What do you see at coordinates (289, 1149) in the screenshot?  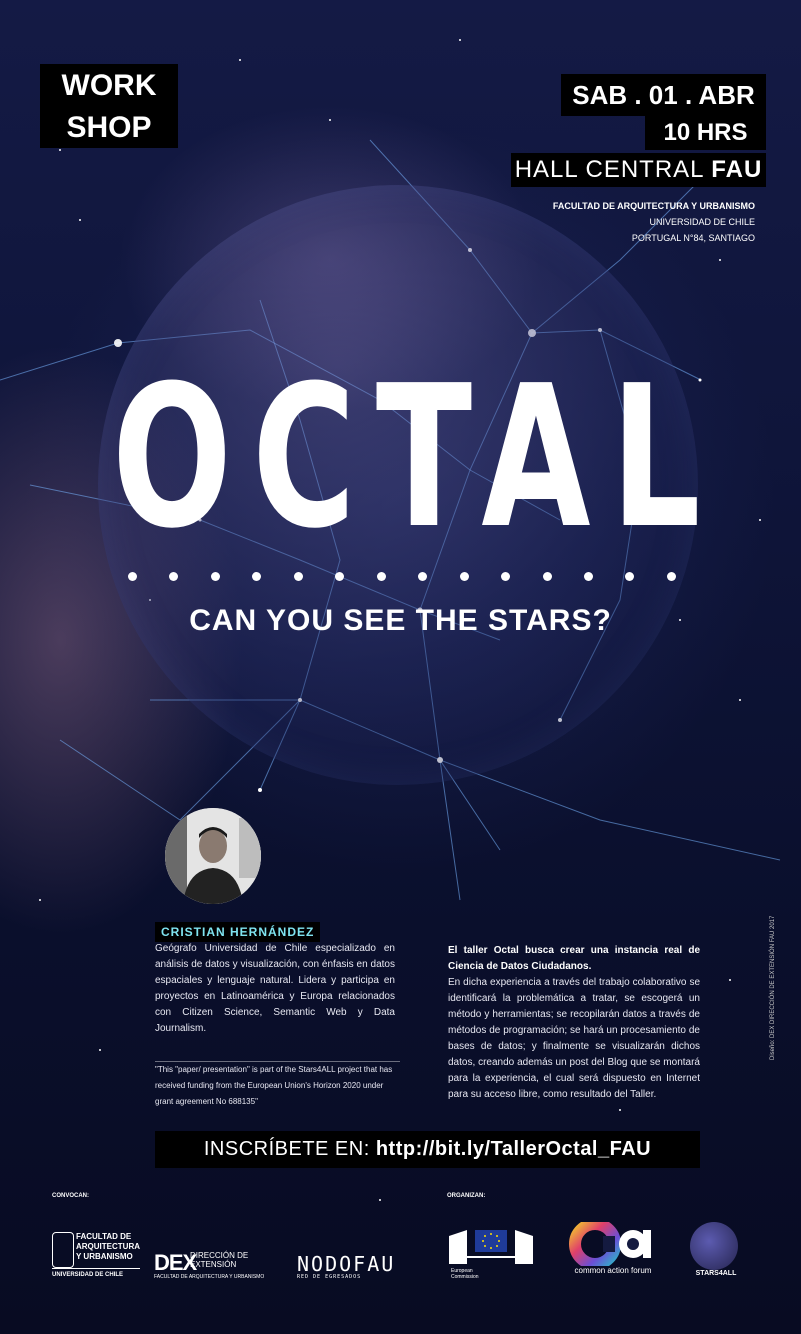 I see `signup-prefix: INSCRÍBETE EN:` at bounding box center [289, 1149].